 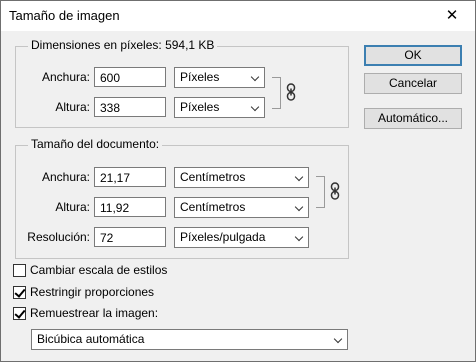 I want to click on doc-height-unit-value: Centímetros, so click(x=213, y=207).